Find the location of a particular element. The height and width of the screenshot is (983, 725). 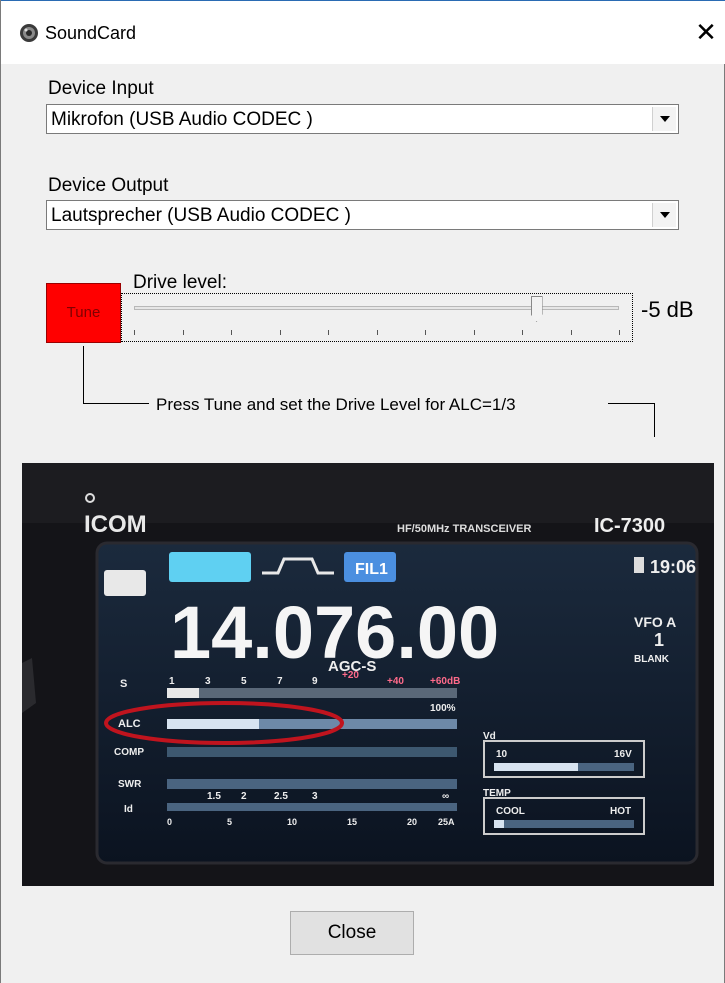

guide-line-left is located at coordinates (83, 375).